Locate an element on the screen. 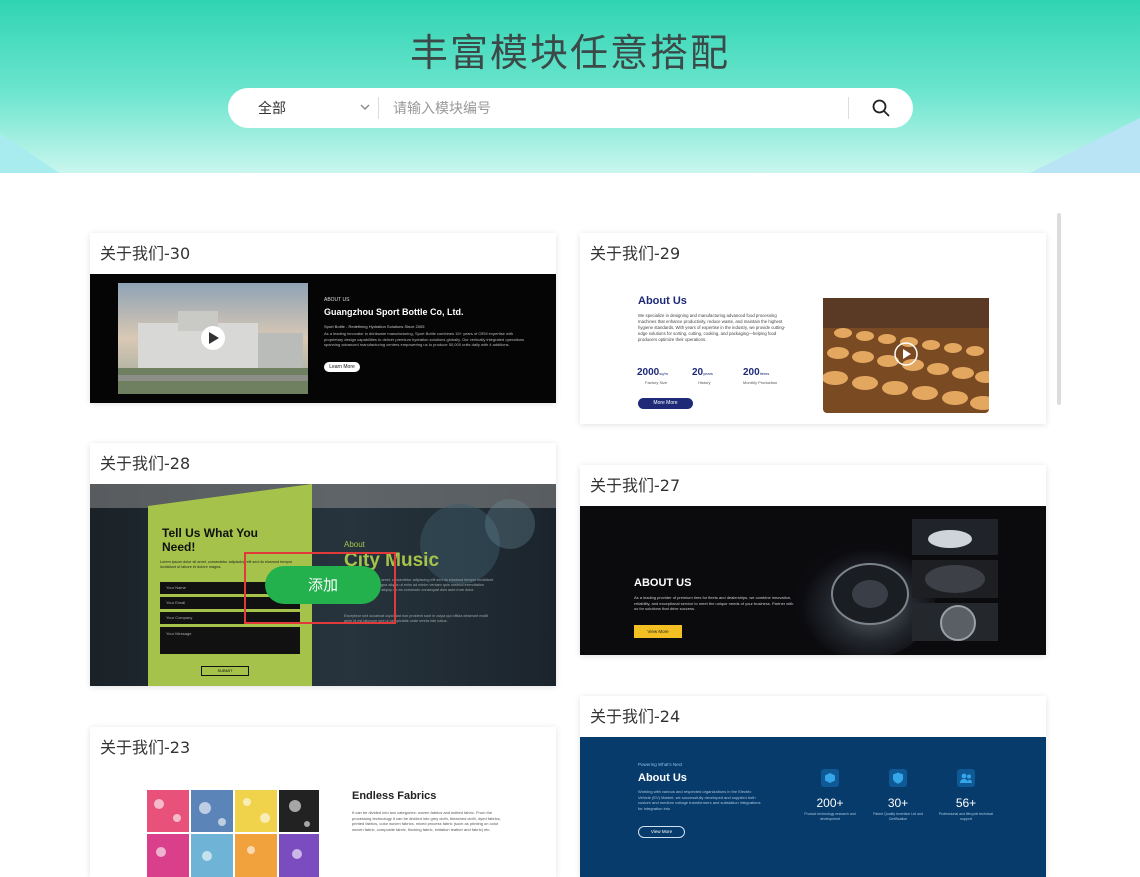 The width and height of the screenshot is (1140, 877). search-button is located at coordinates (881, 108).